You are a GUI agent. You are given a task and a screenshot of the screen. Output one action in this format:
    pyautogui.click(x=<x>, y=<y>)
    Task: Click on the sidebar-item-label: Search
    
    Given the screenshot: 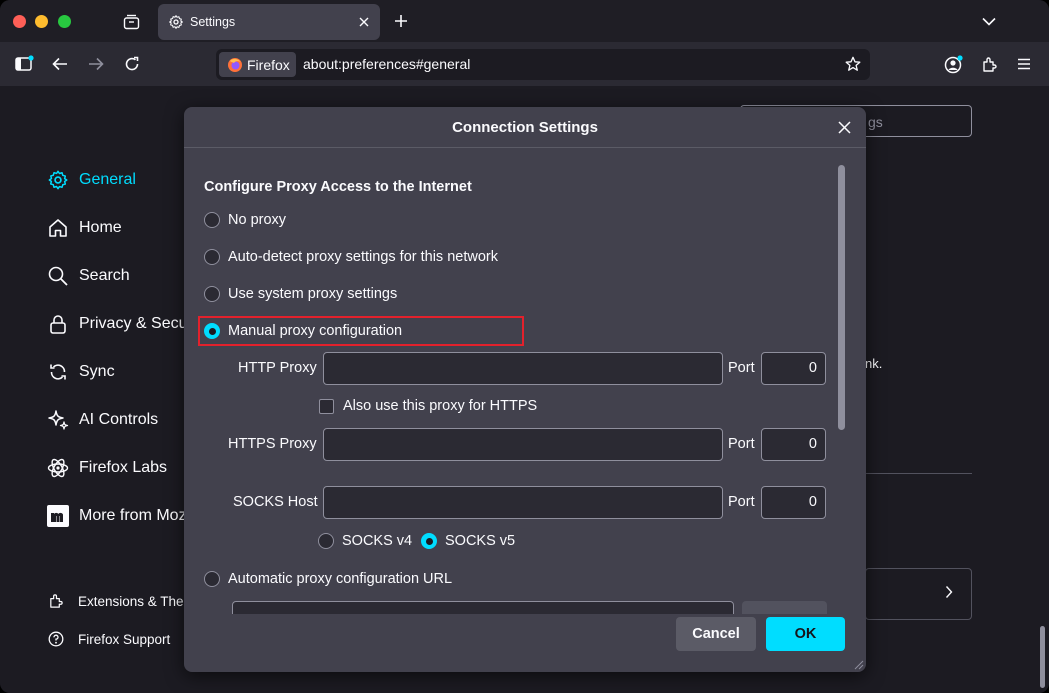 What is the action you would take?
    pyautogui.click(x=104, y=275)
    